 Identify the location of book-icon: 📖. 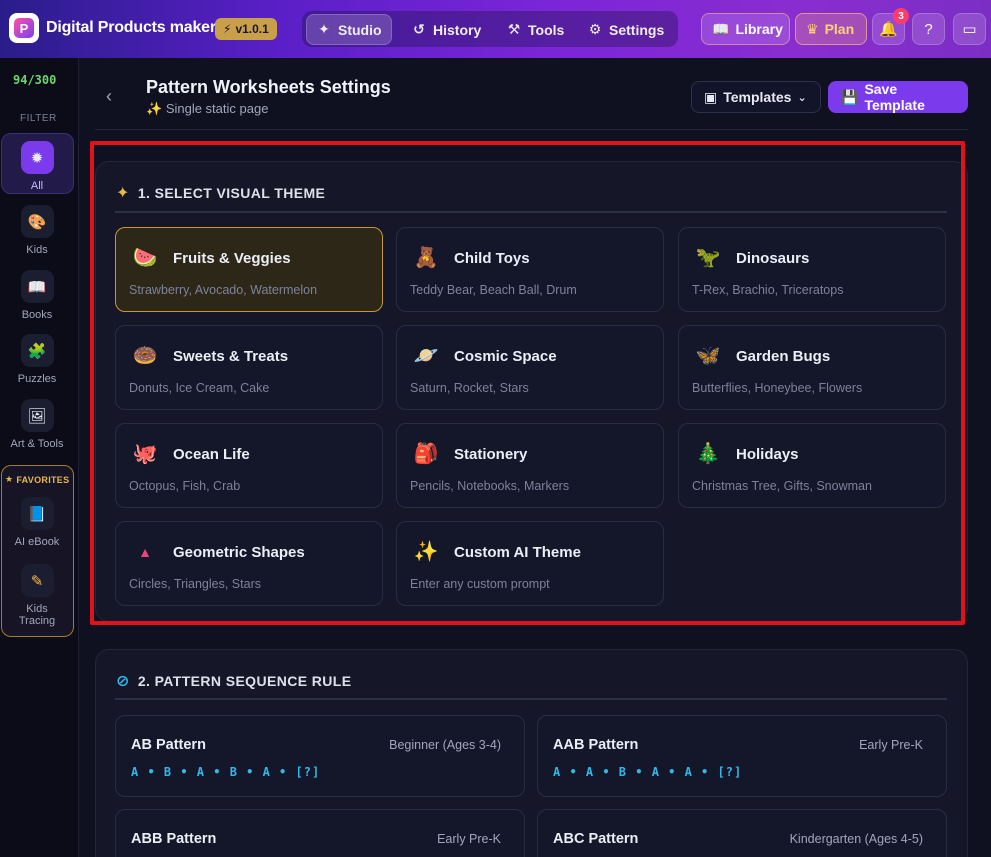
(37, 286).